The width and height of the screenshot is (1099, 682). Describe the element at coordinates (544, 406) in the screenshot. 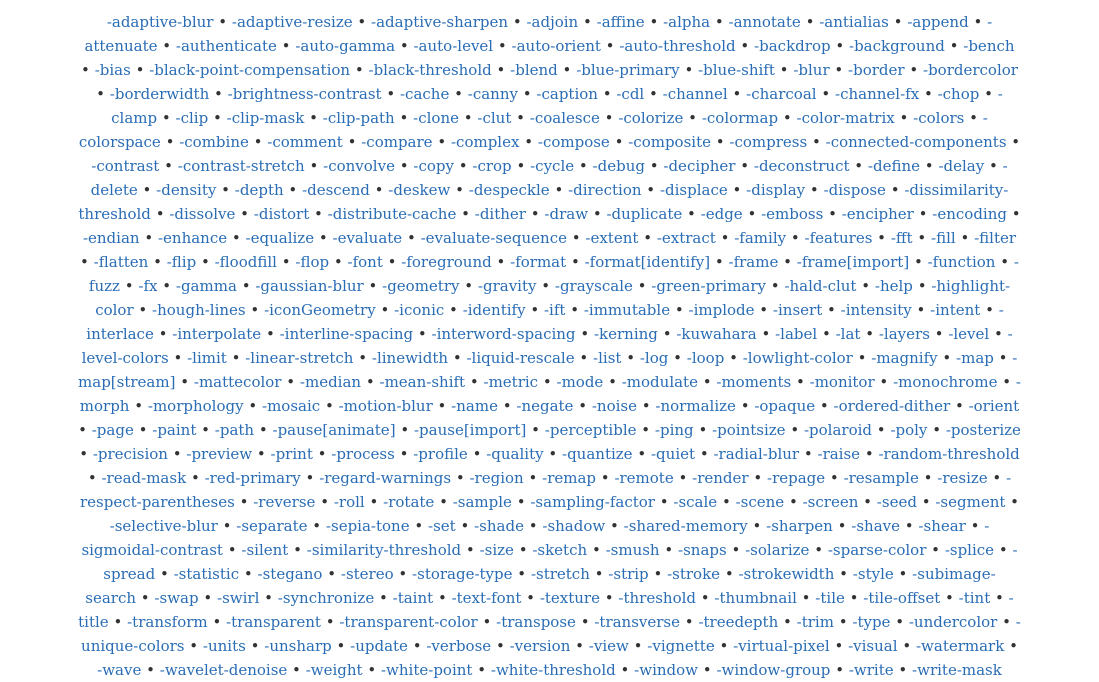

I see `option-link: -negate` at that location.